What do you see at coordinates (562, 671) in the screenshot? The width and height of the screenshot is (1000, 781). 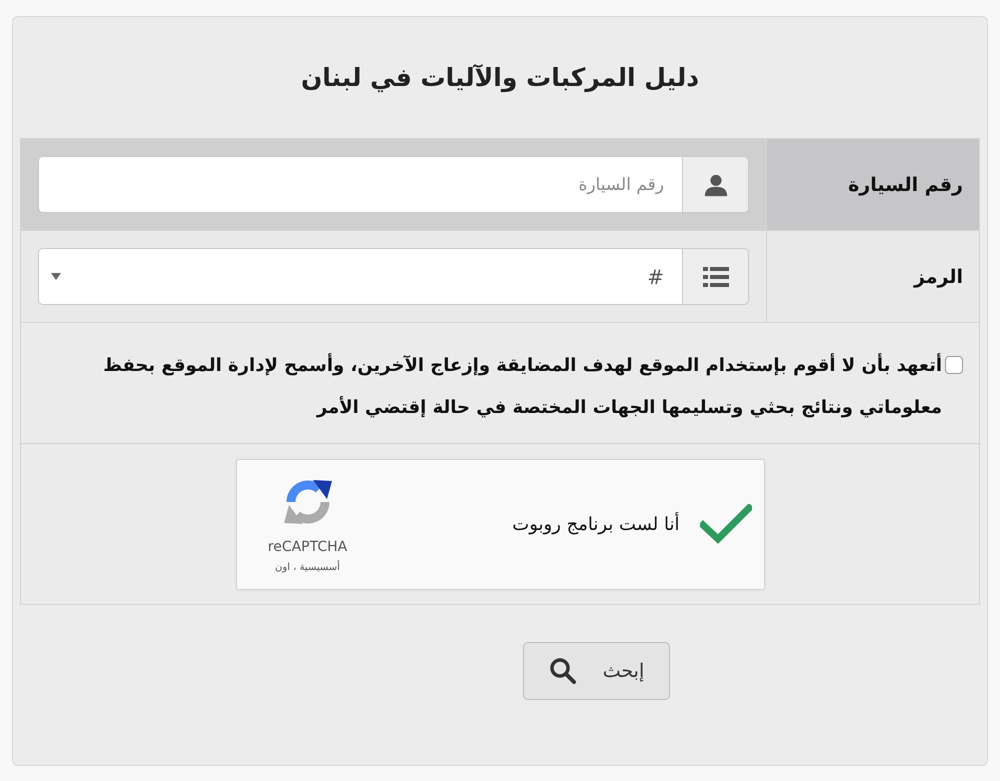 I see `search-icon` at bounding box center [562, 671].